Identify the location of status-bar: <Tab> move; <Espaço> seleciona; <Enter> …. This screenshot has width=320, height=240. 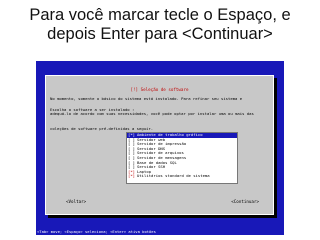
(96, 231).